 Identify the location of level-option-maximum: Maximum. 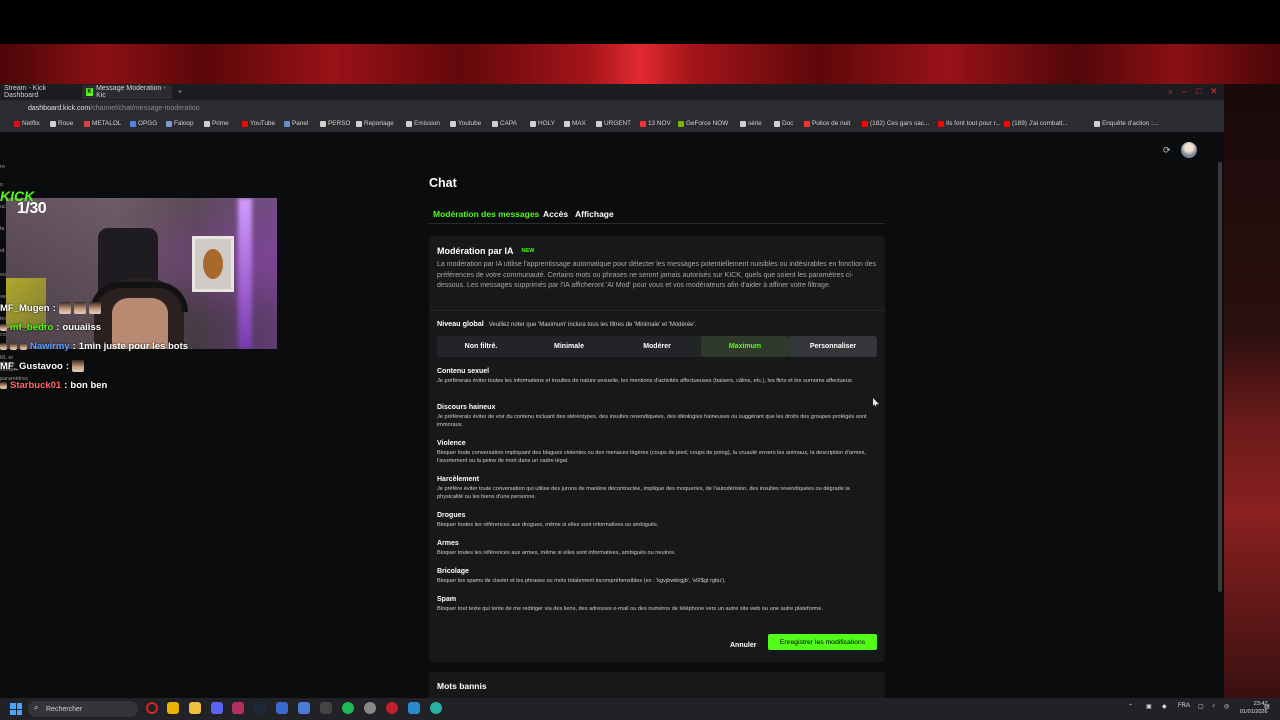
(745, 346).